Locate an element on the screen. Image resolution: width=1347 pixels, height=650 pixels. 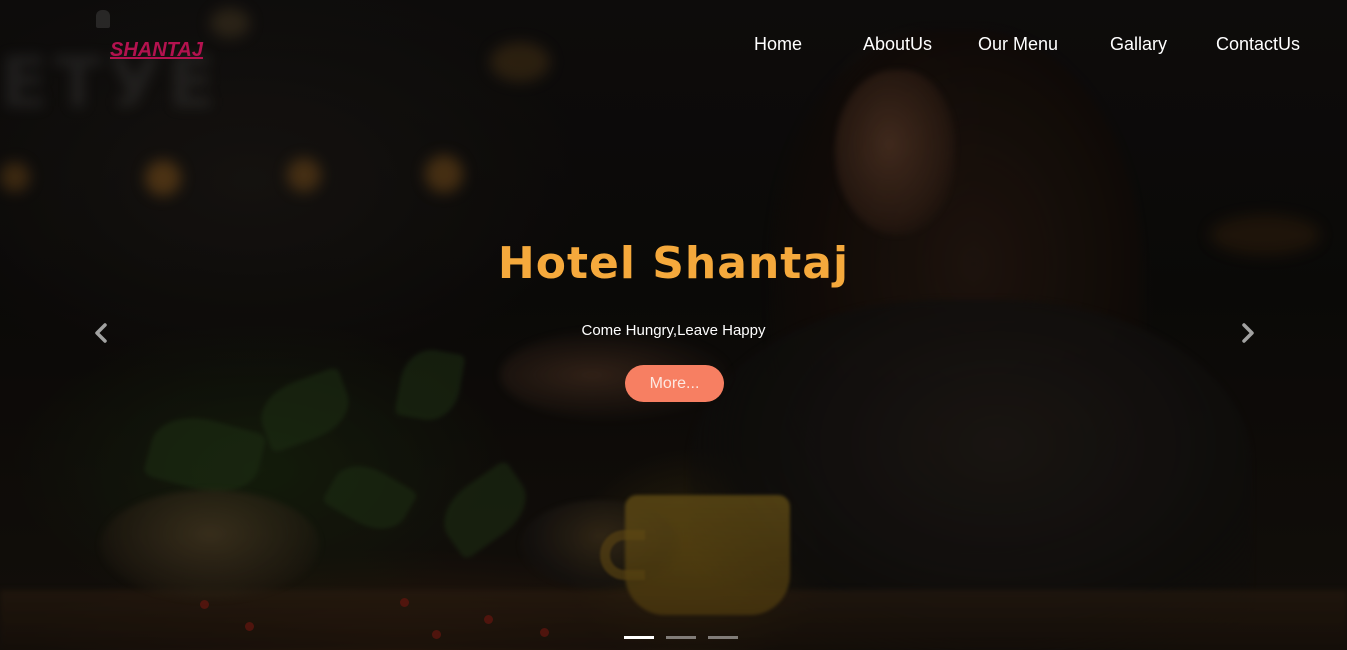
nav-link-home: Home is located at coordinates (778, 44).